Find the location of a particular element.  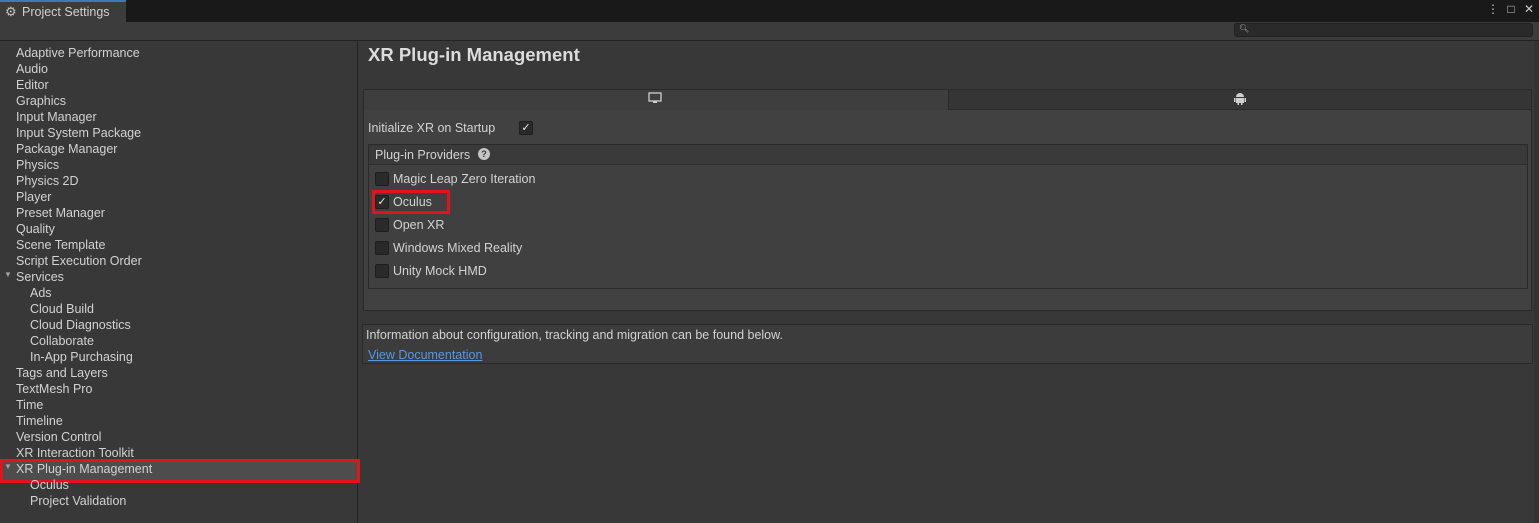

android-icon is located at coordinates (1240, 100).